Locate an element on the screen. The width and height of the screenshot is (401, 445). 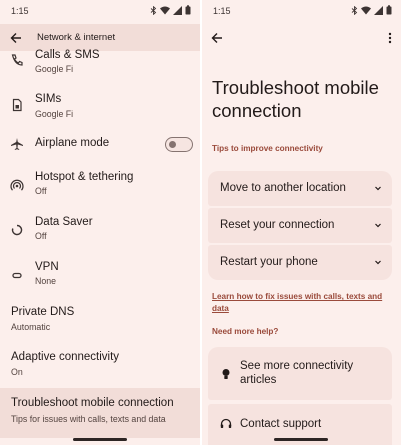
item-subtitle: On is located at coordinates (17, 372).